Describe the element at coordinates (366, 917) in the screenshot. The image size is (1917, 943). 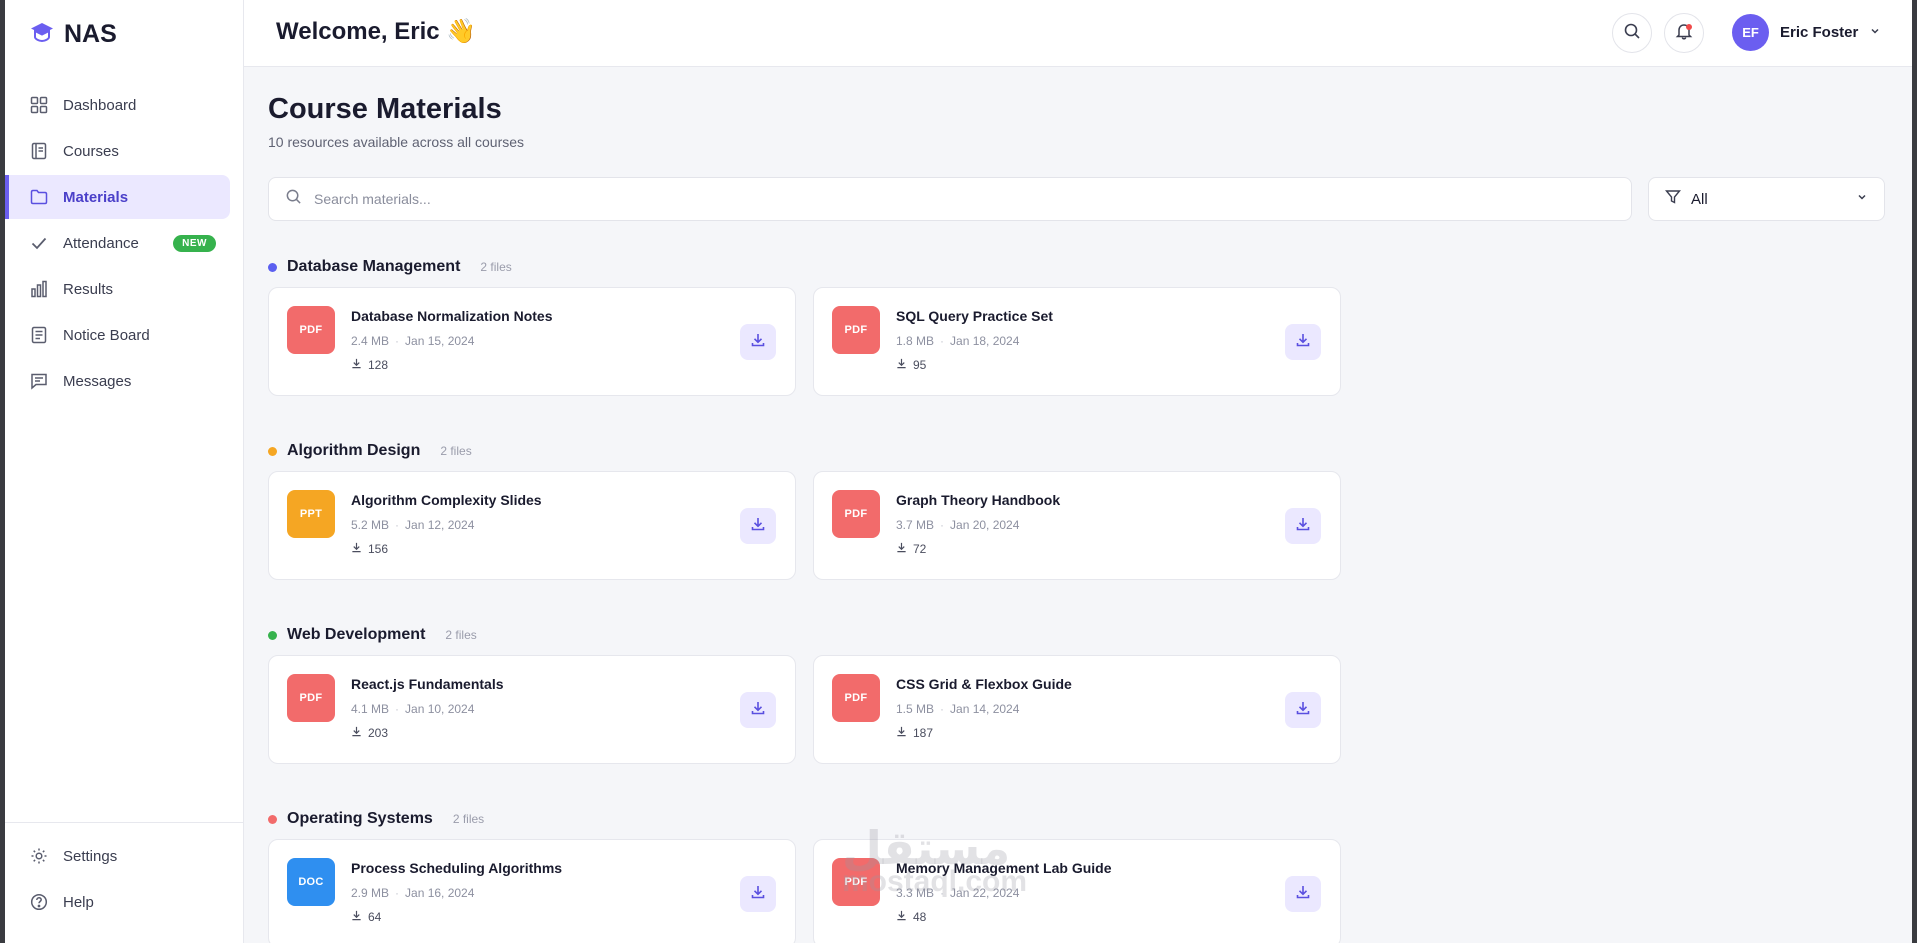
I see `material-downloads: 64` at that location.